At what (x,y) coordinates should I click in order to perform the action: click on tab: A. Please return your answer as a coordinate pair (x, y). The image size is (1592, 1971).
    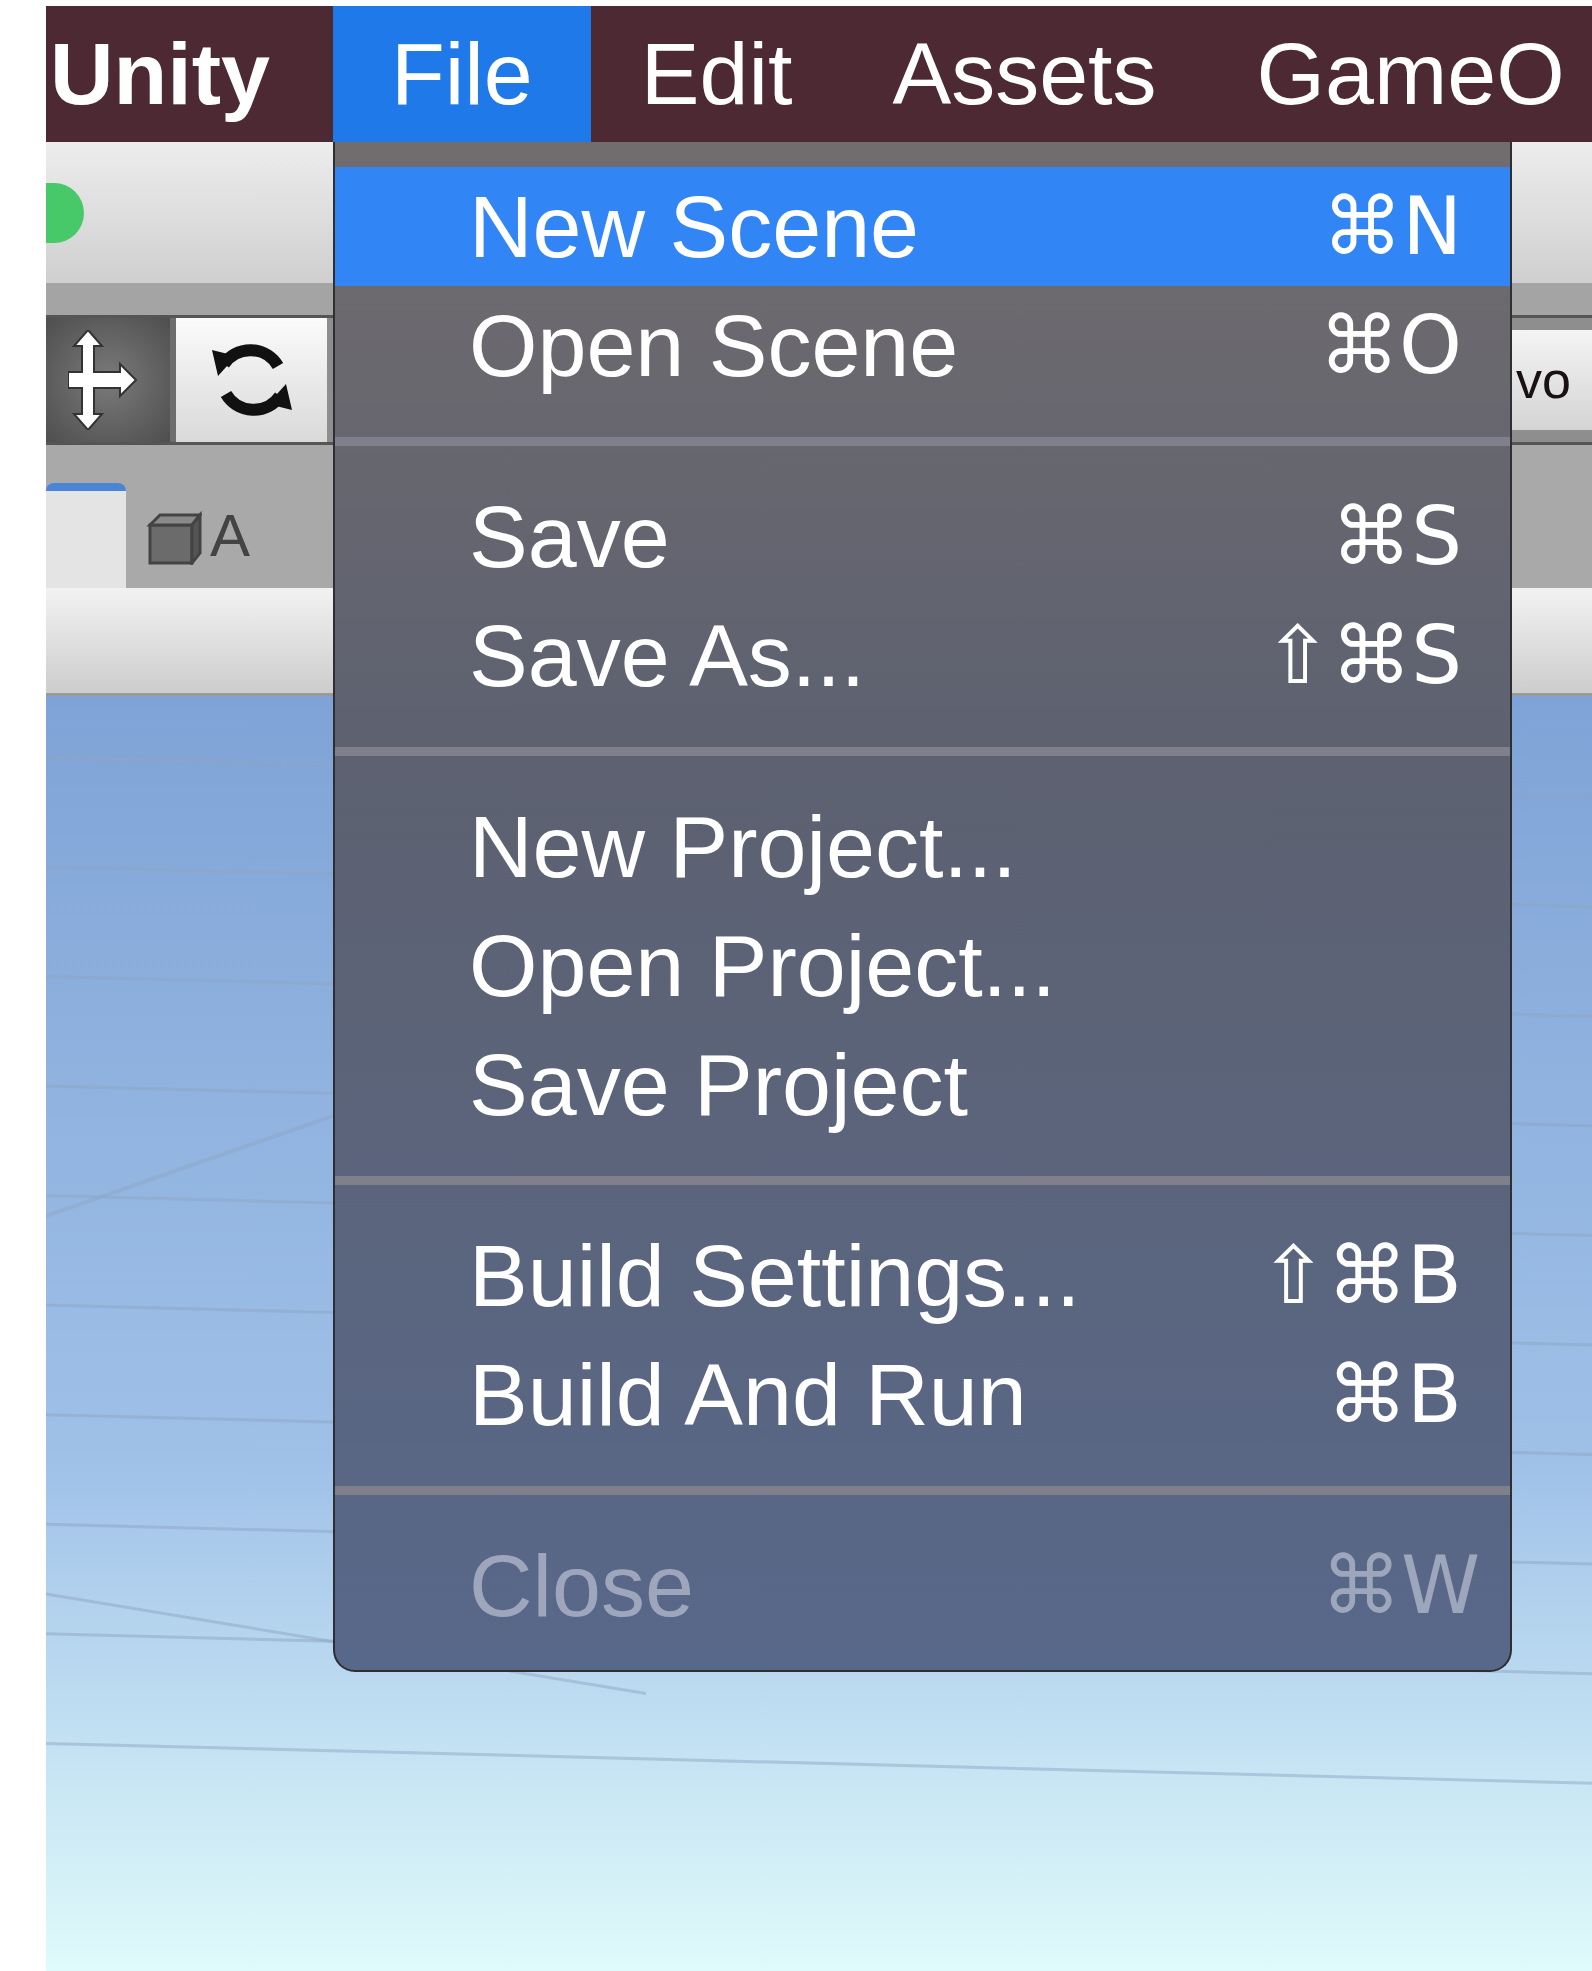
    Looking at the image, I should click on (198, 535).